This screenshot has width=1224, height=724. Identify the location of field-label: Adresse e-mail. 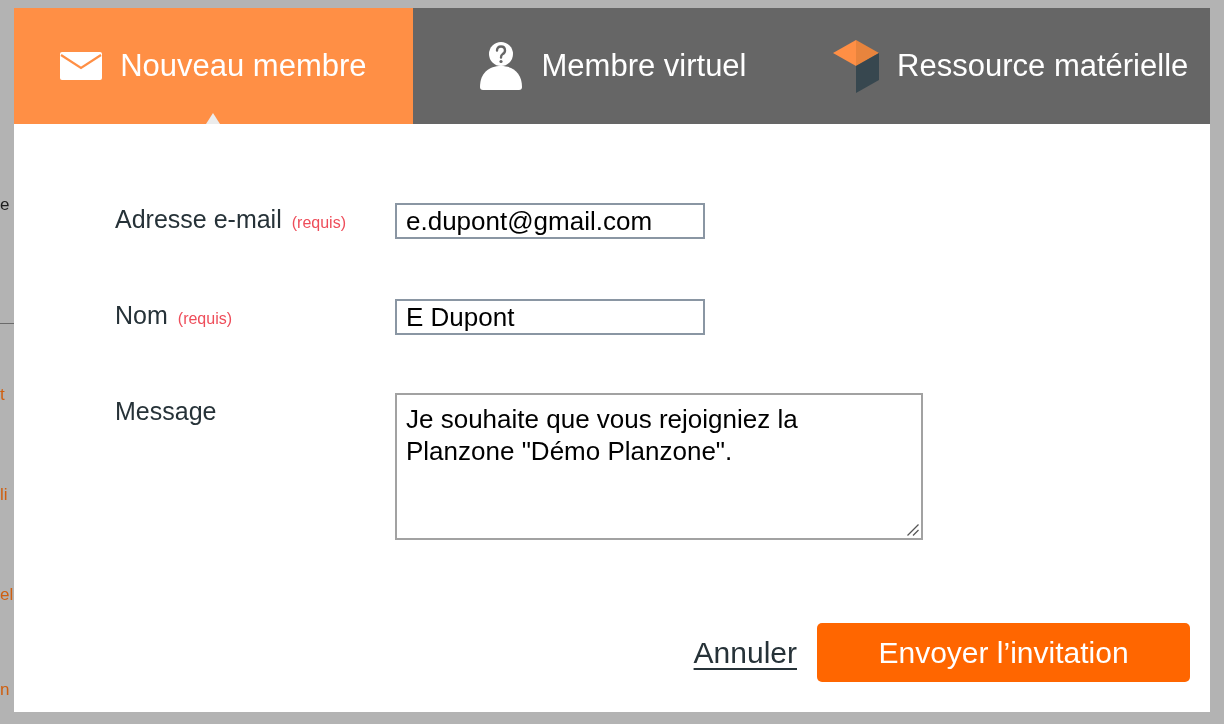
(198, 219).